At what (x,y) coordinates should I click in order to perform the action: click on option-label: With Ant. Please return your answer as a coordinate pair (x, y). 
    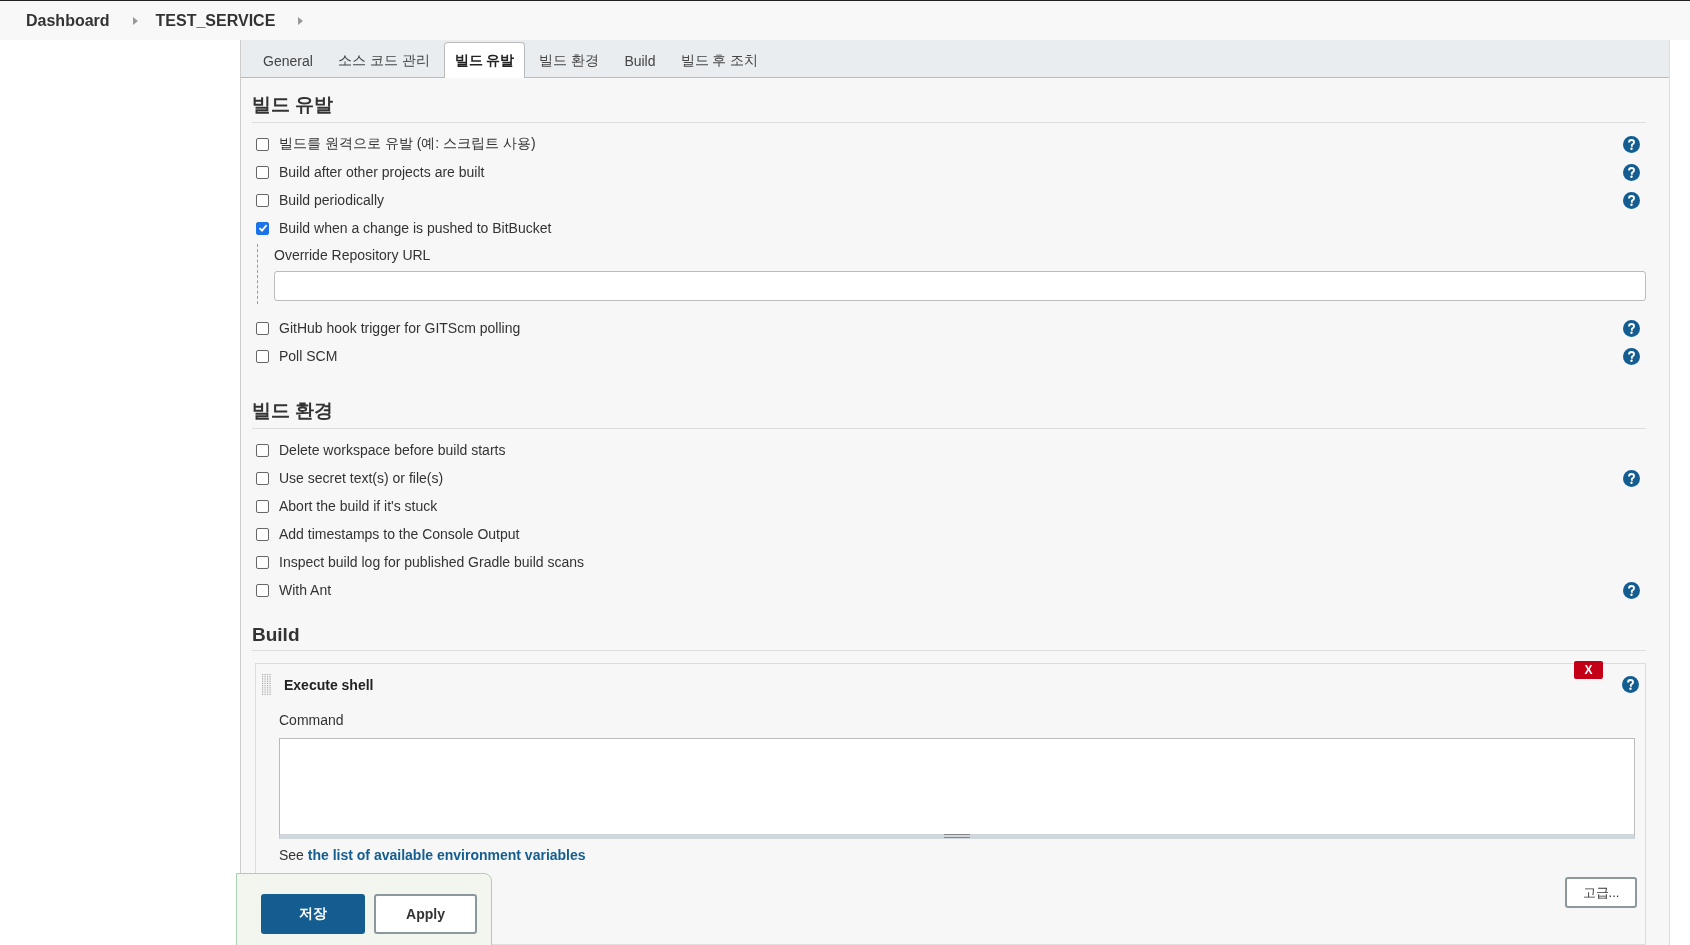
    Looking at the image, I should click on (305, 590).